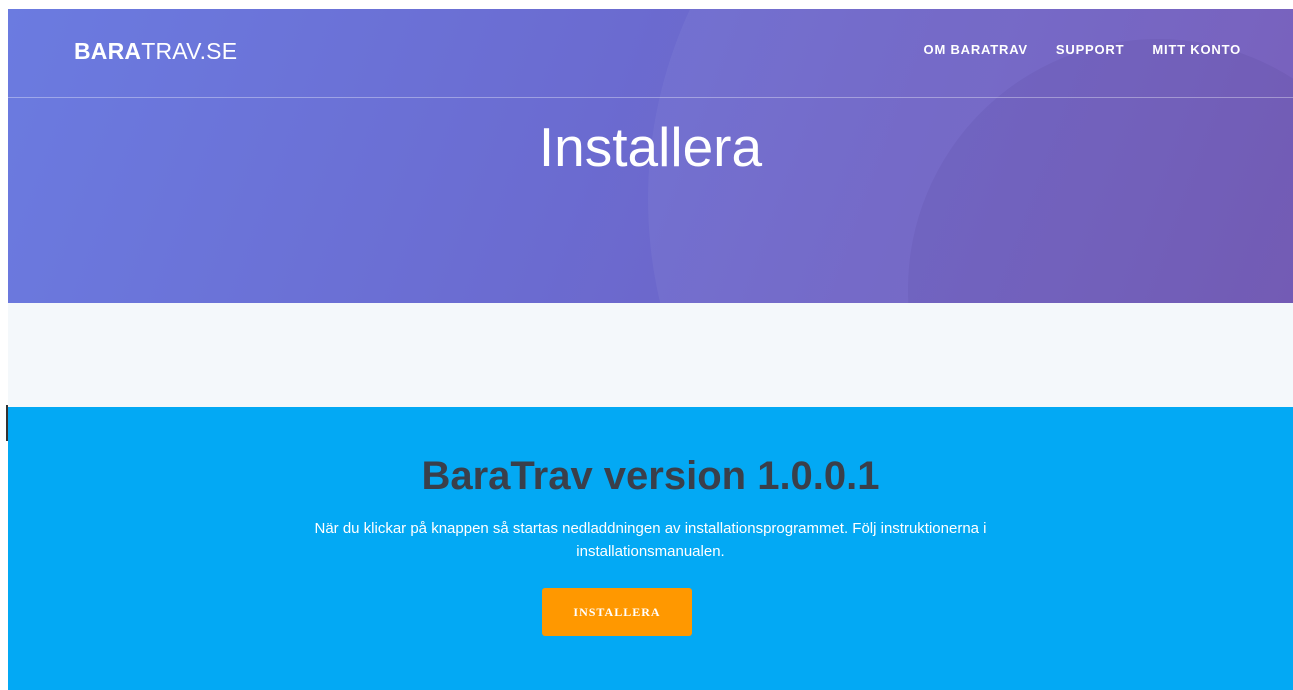  Describe the element at coordinates (650, 355) in the screenshot. I see `spacer-band` at that location.